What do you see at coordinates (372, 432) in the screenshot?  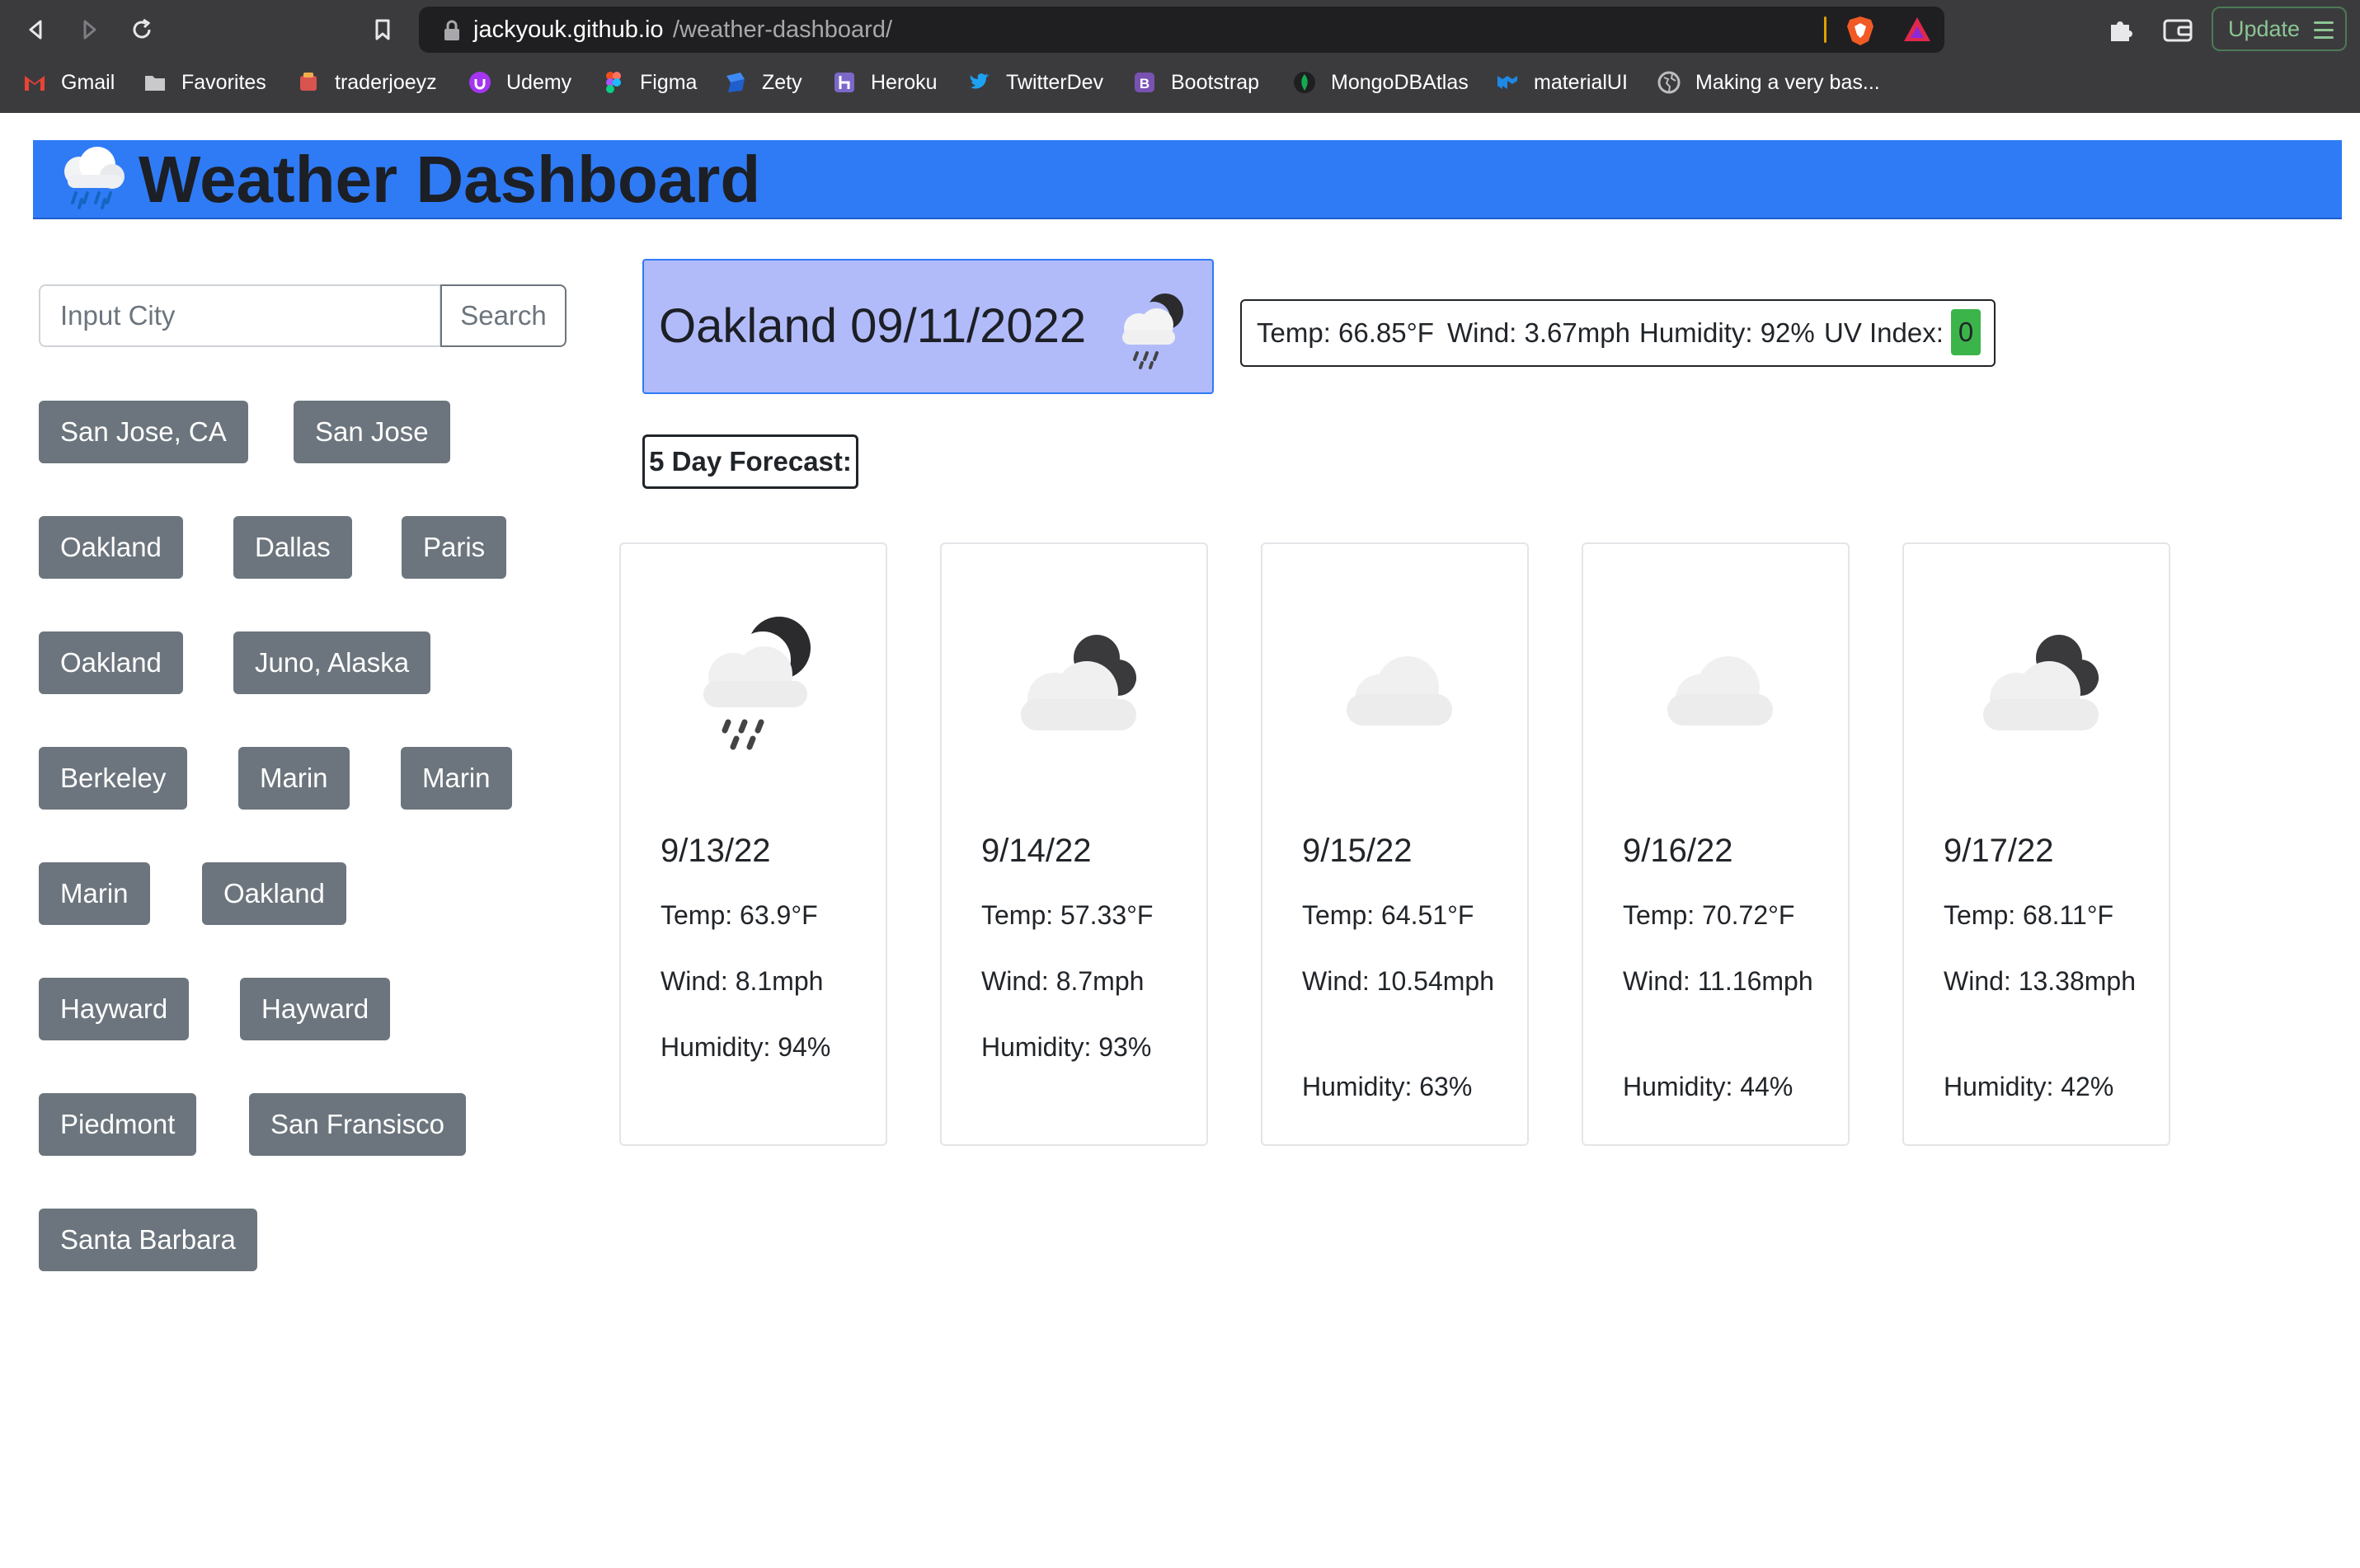 I see `history-button-san-jose: San Jose` at bounding box center [372, 432].